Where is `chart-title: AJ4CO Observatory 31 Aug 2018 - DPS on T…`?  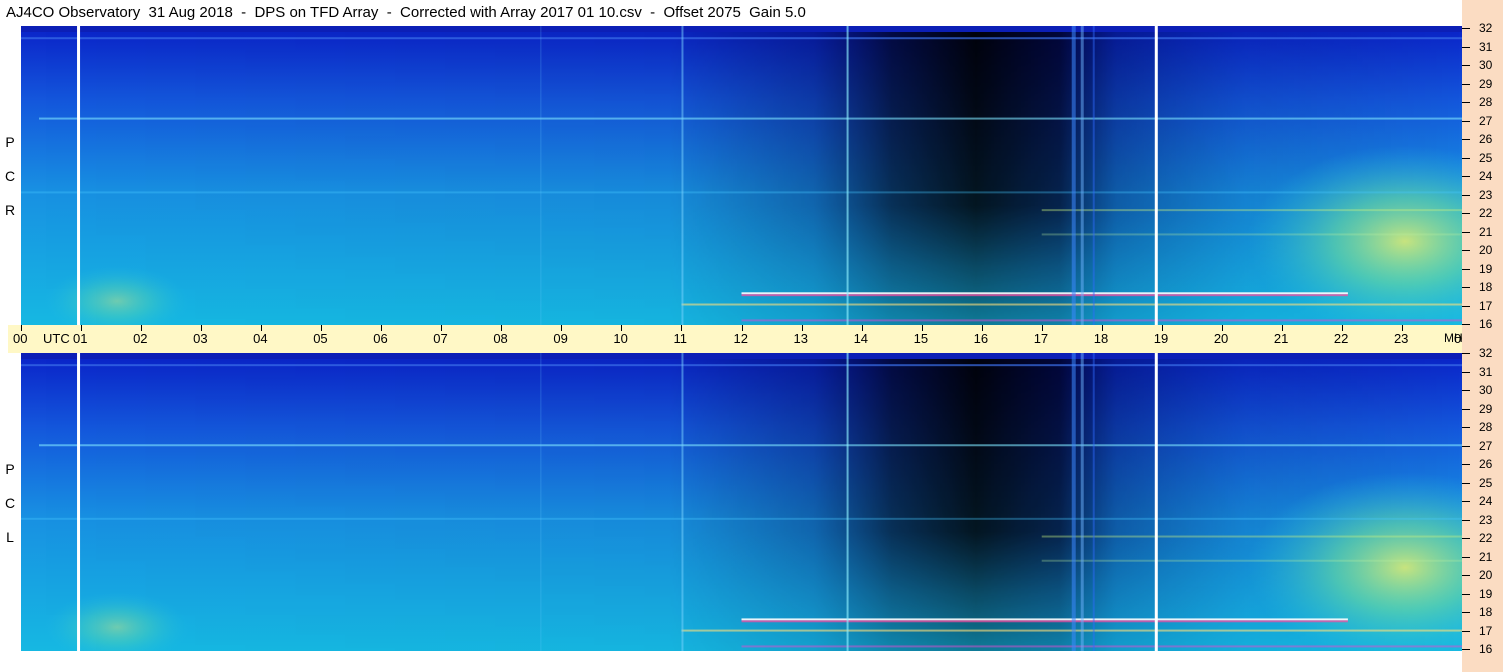
chart-title: AJ4CO Observatory 31 Aug 2018 - DPS on T… is located at coordinates (406, 12).